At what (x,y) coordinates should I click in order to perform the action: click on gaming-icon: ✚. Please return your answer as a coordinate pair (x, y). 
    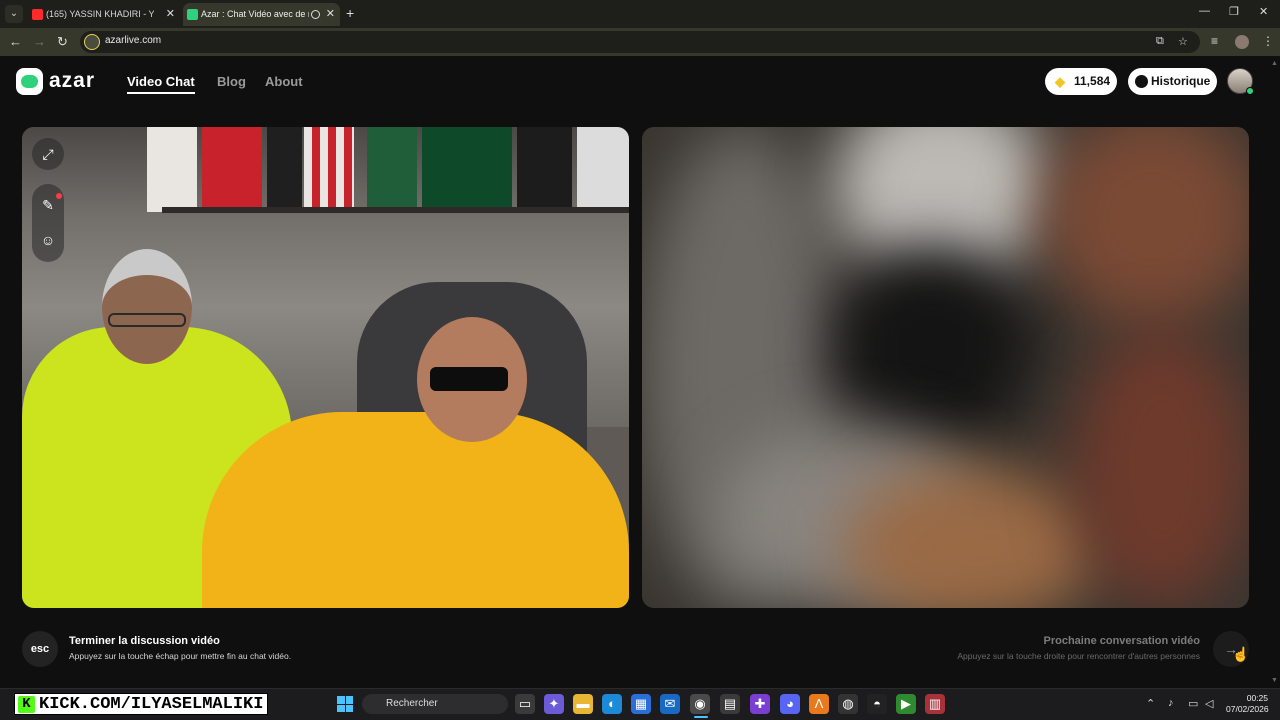
    Looking at the image, I should click on (760, 704).